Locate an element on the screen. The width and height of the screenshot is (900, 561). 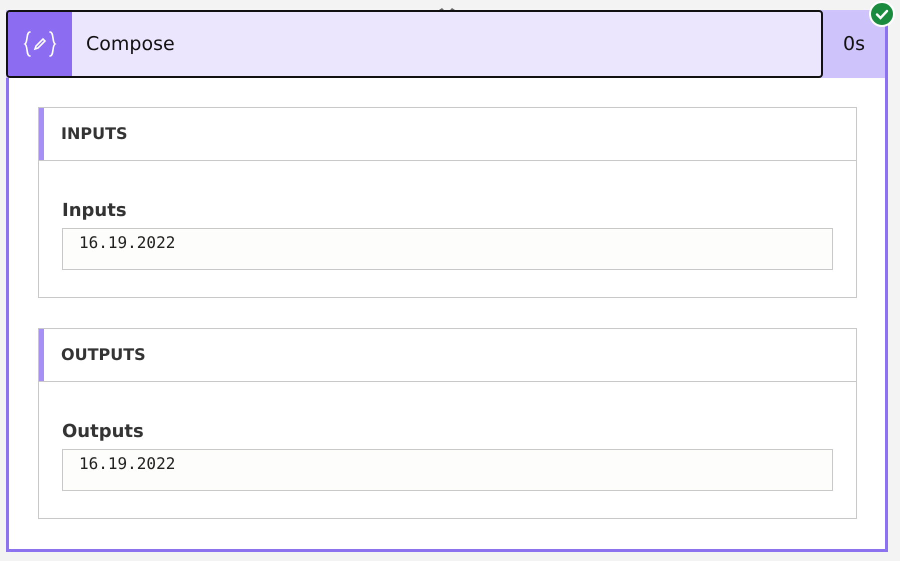
field-label: Inputs is located at coordinates (95, 211).